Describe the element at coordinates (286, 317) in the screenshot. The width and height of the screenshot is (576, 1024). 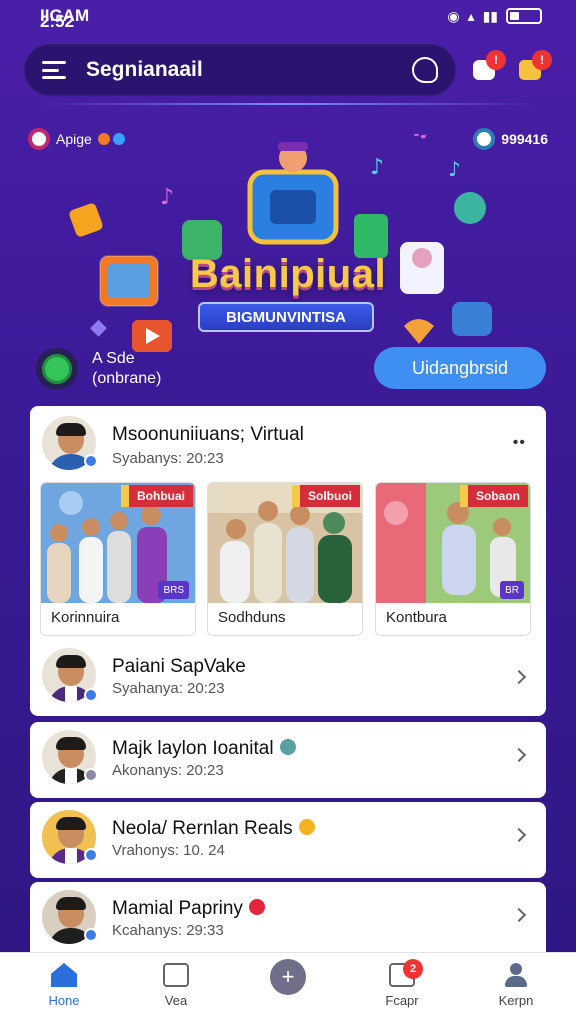
I see `hero-ribbon: BIGMUNVINTISA` at that location.